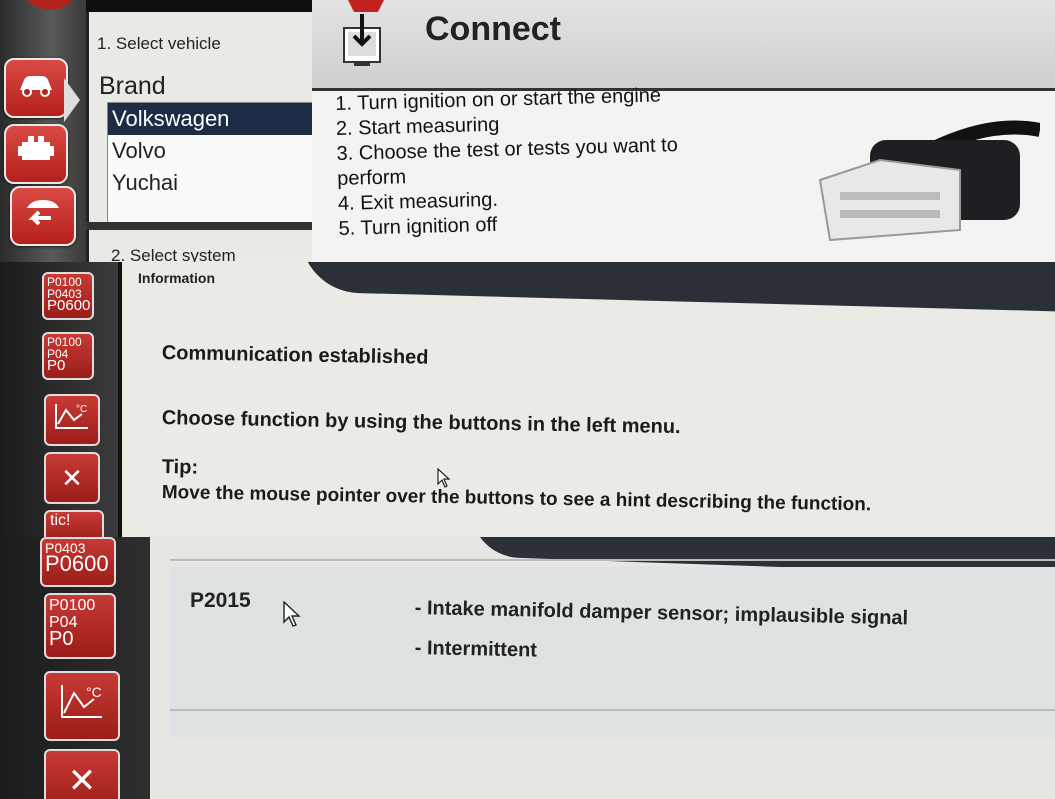 This screenshot has height=799, width=1055. Describe the element at coordinates (60, 520) in the screenshot. I see `partial-button-label: tic!` at that location.